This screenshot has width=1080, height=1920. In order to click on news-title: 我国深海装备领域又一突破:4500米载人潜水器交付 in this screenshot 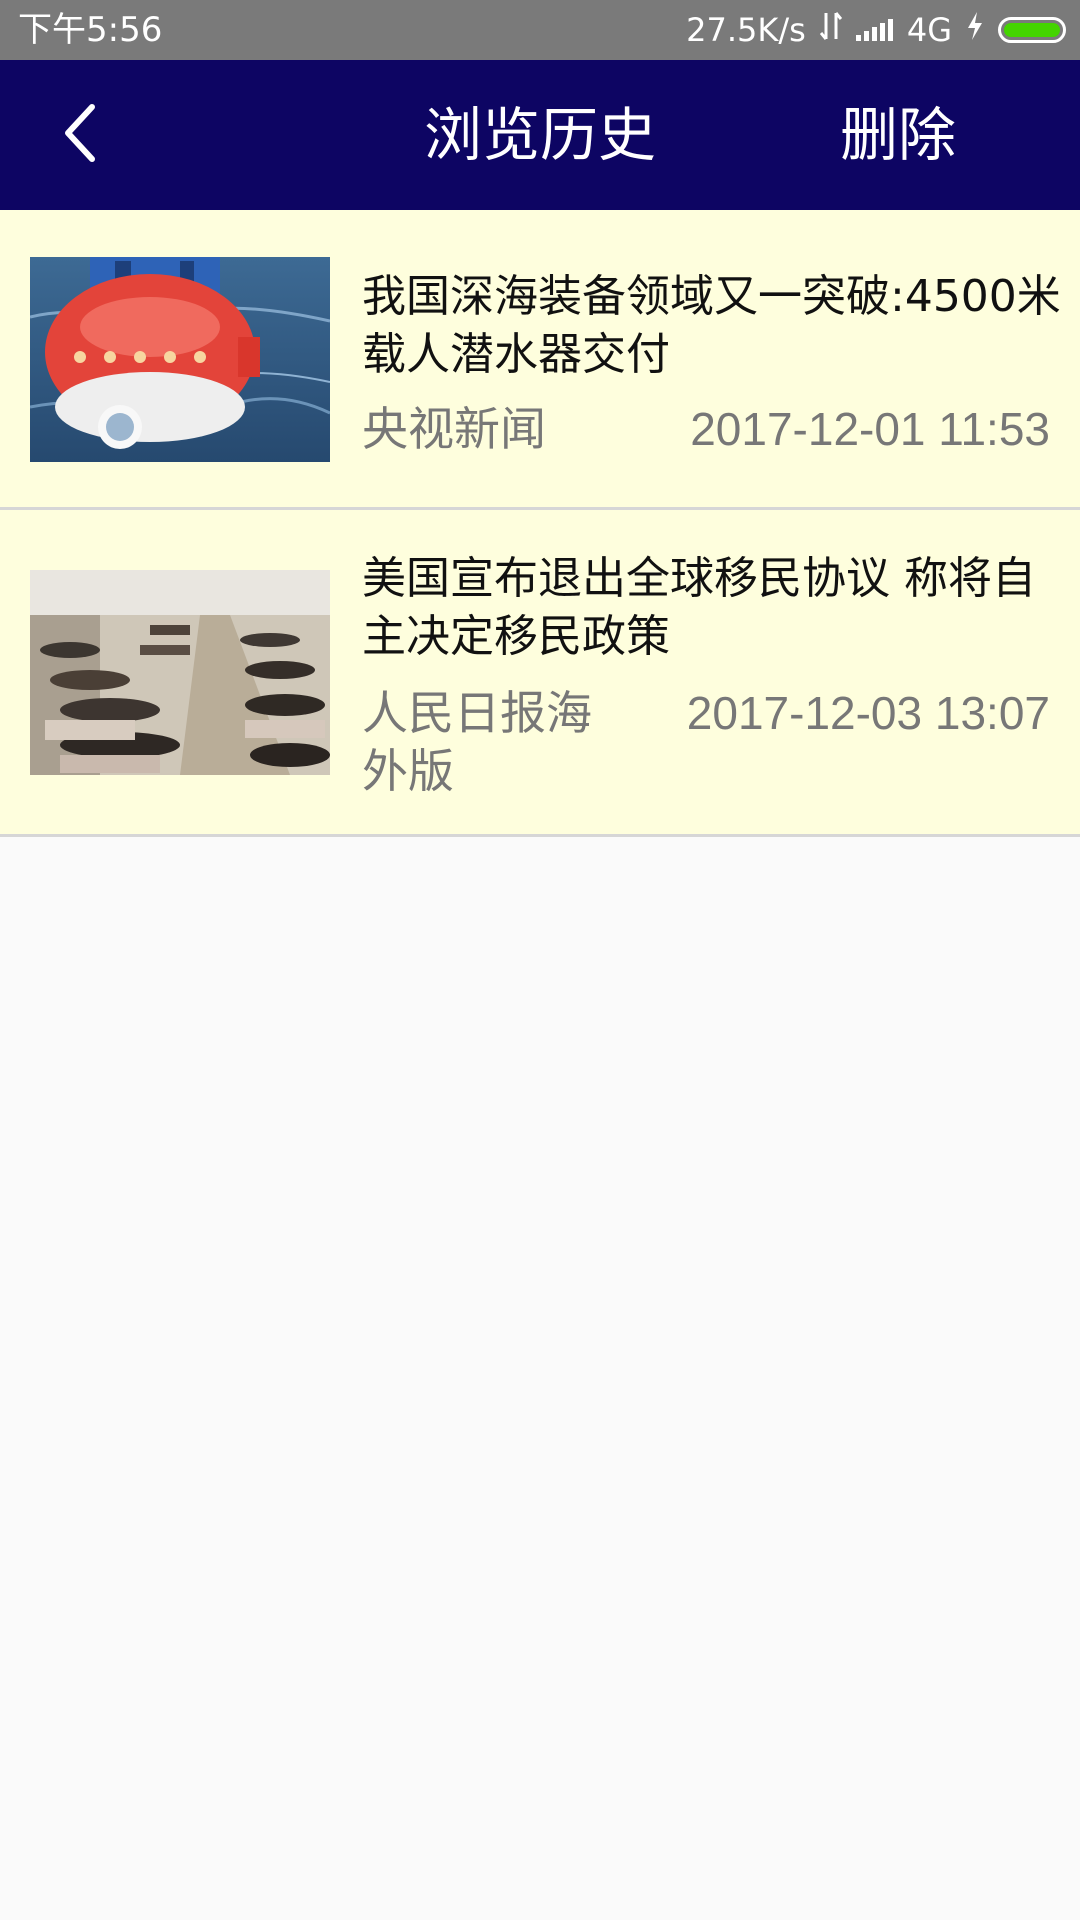, I will do `click(711, 325)`.